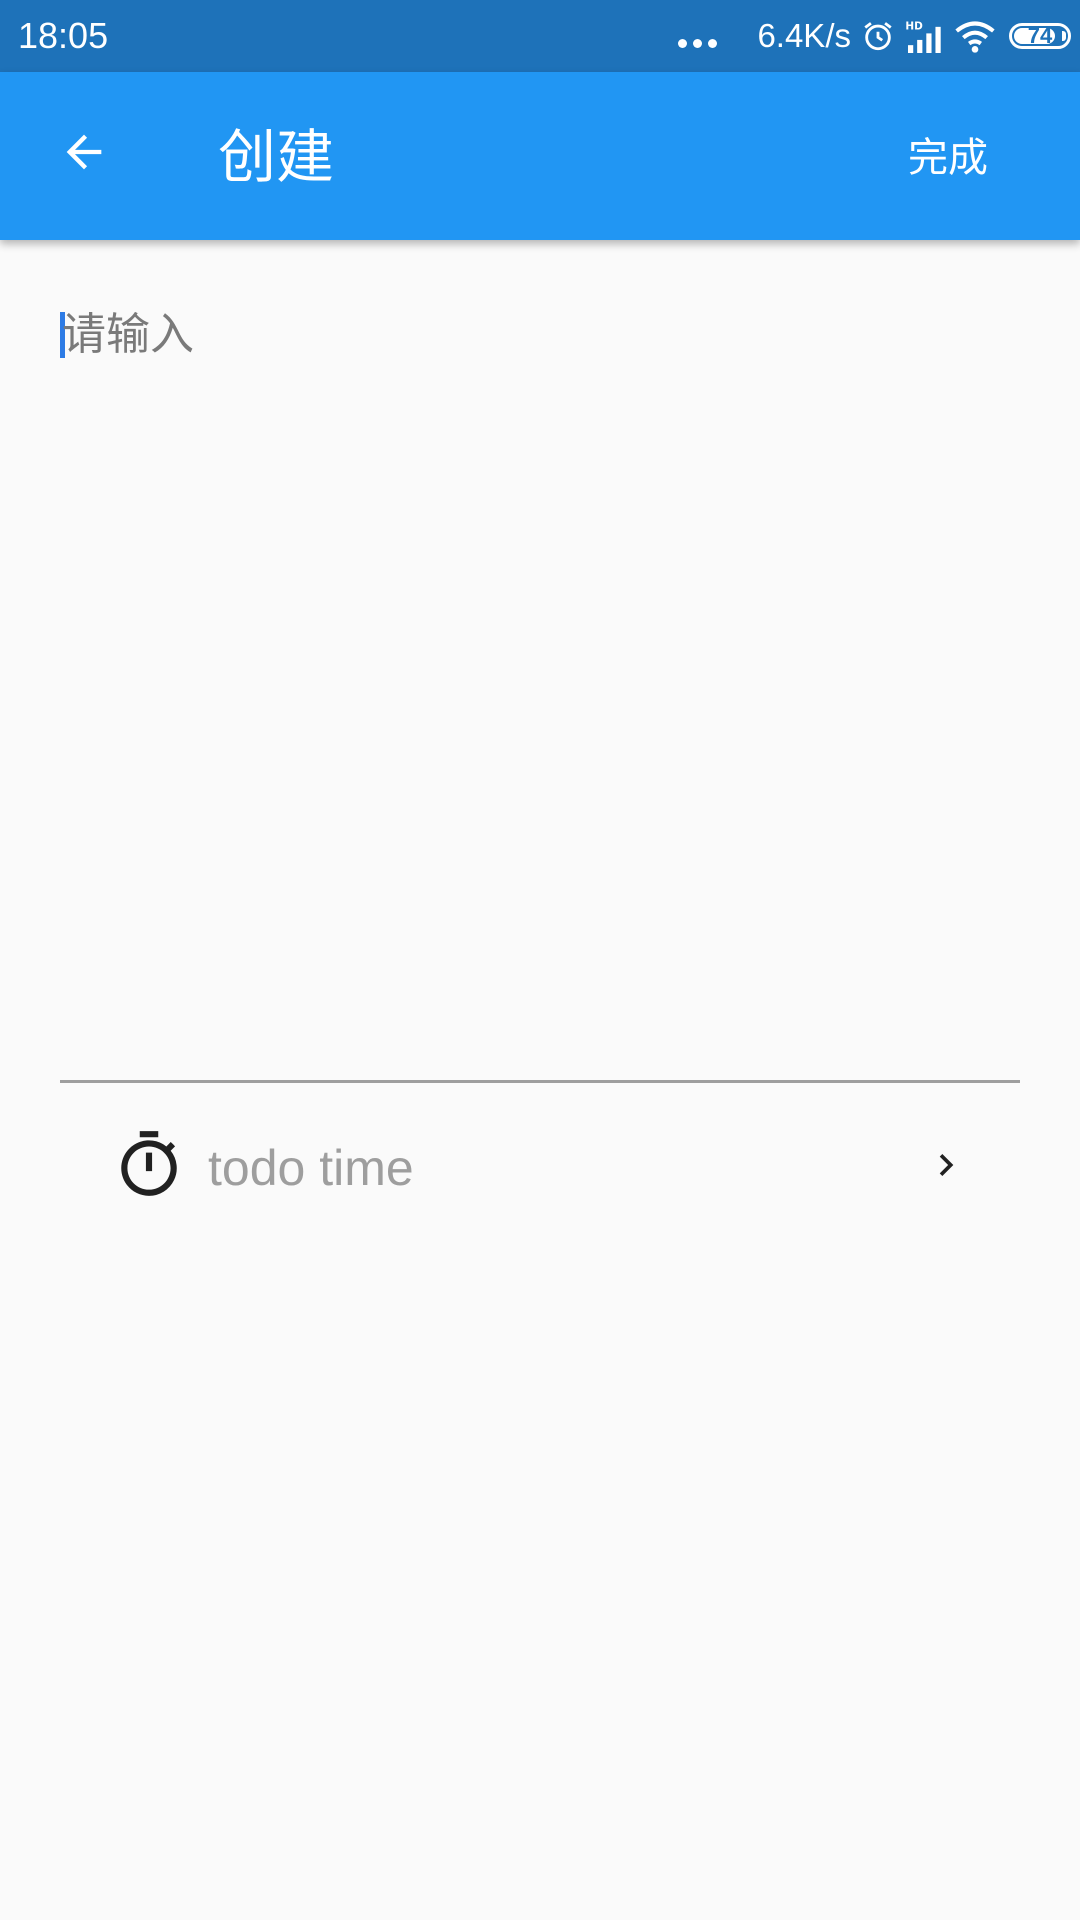  I want to click on divider, so click(540, 1081).